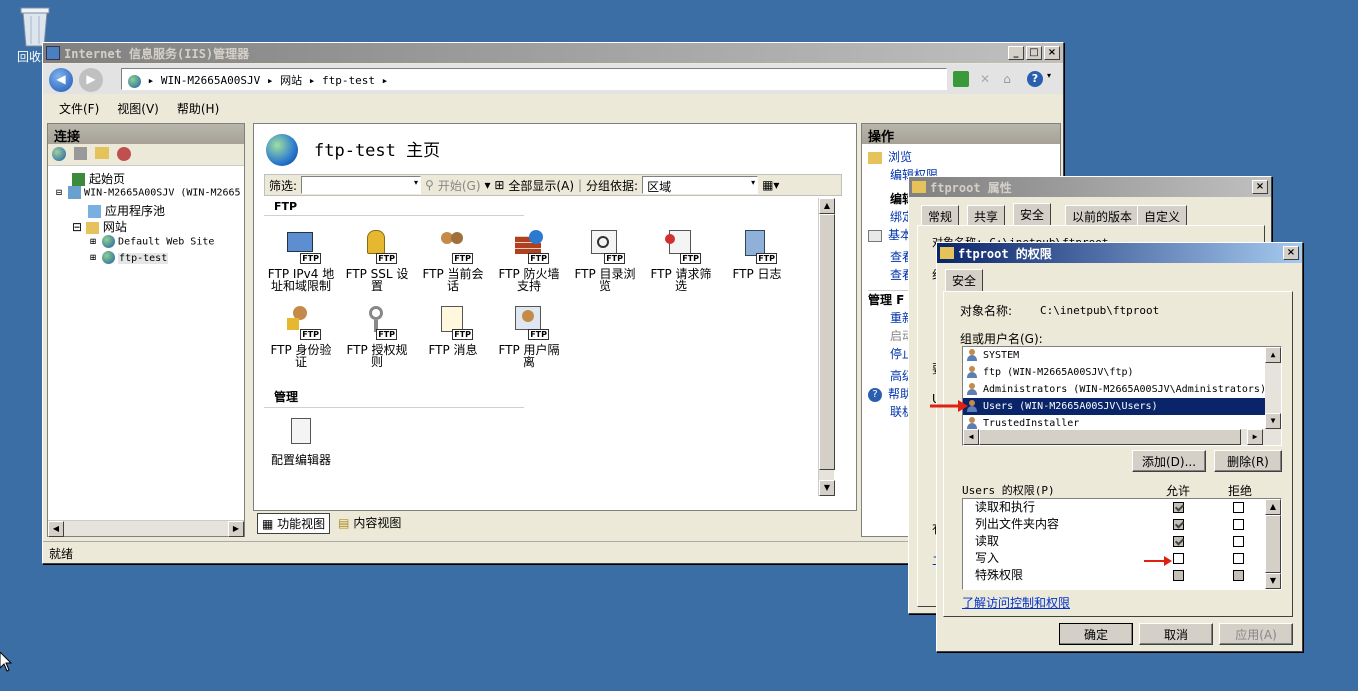 The width and height of the screenshot is (1358, 691). Describe the element at coordinates (940, 215) in the screenshot. I see `props-tab-general: 常规` at that location.